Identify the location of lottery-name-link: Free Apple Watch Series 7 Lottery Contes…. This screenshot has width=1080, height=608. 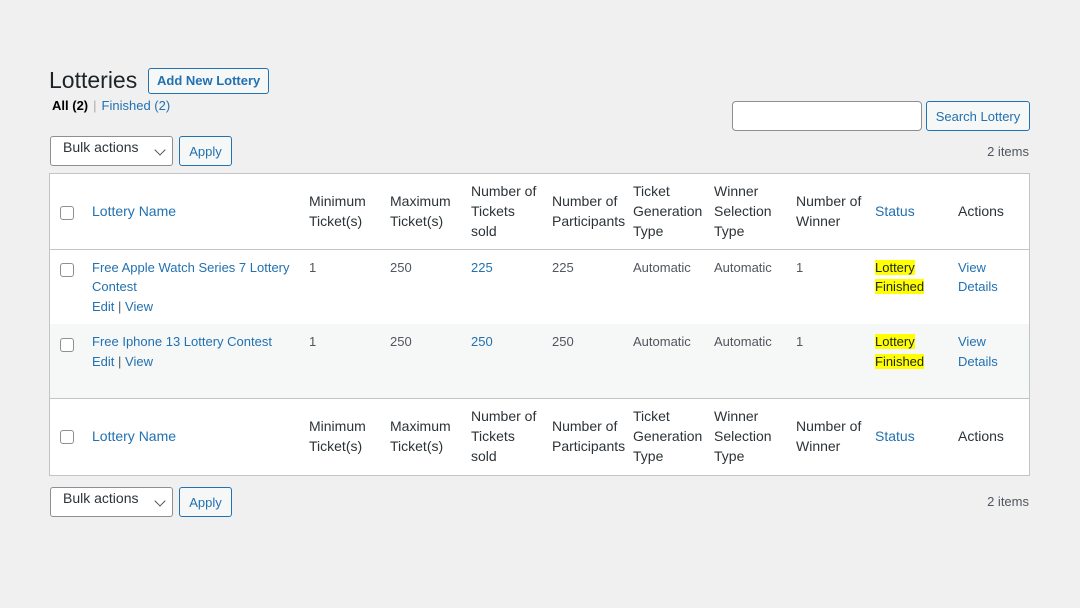
(196, 277).